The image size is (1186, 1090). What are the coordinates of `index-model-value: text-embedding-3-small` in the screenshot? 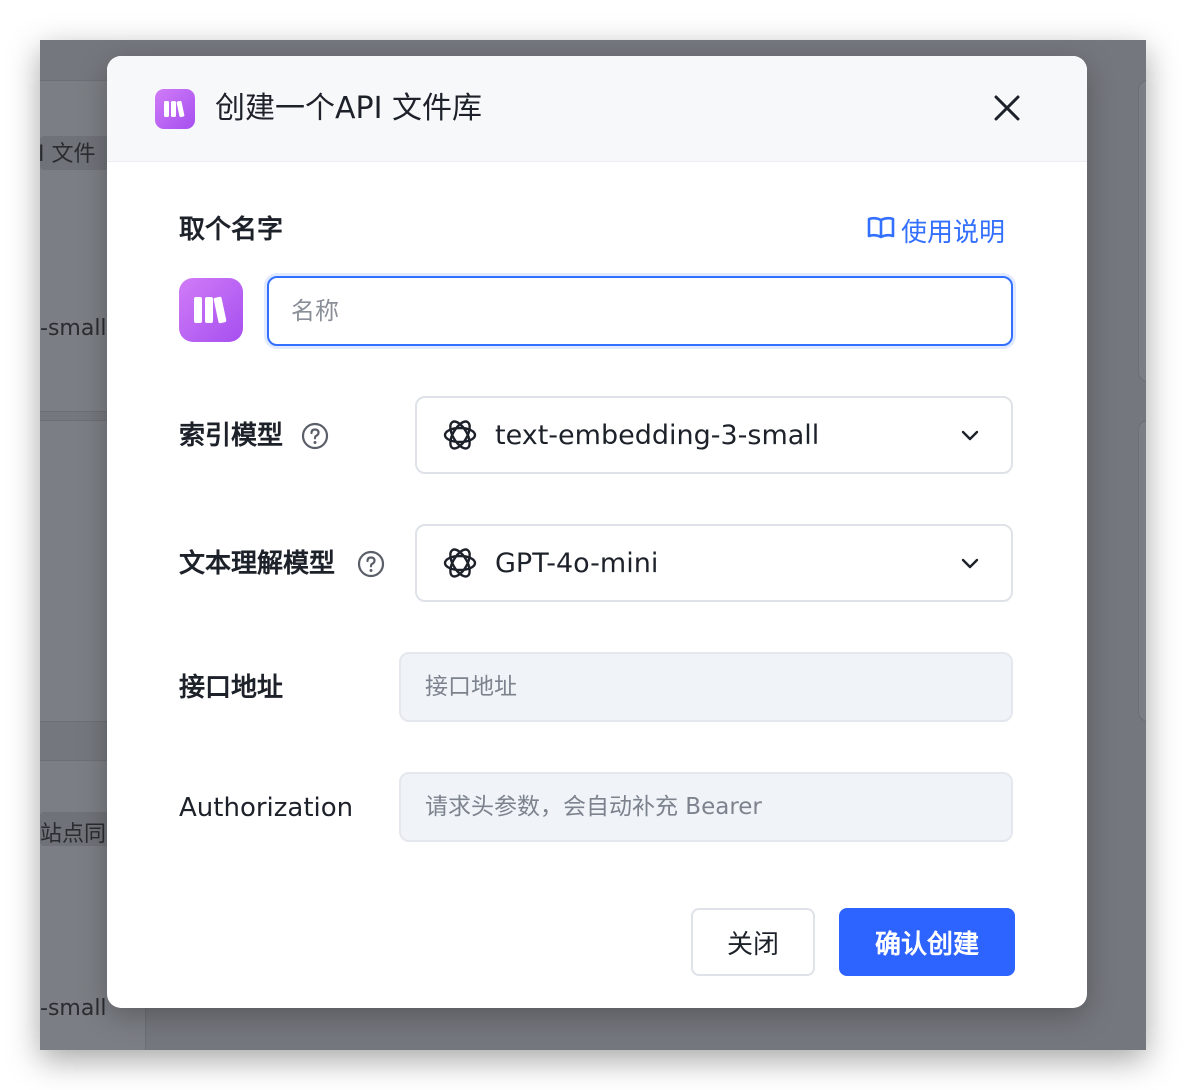 It's located at (657, 435).